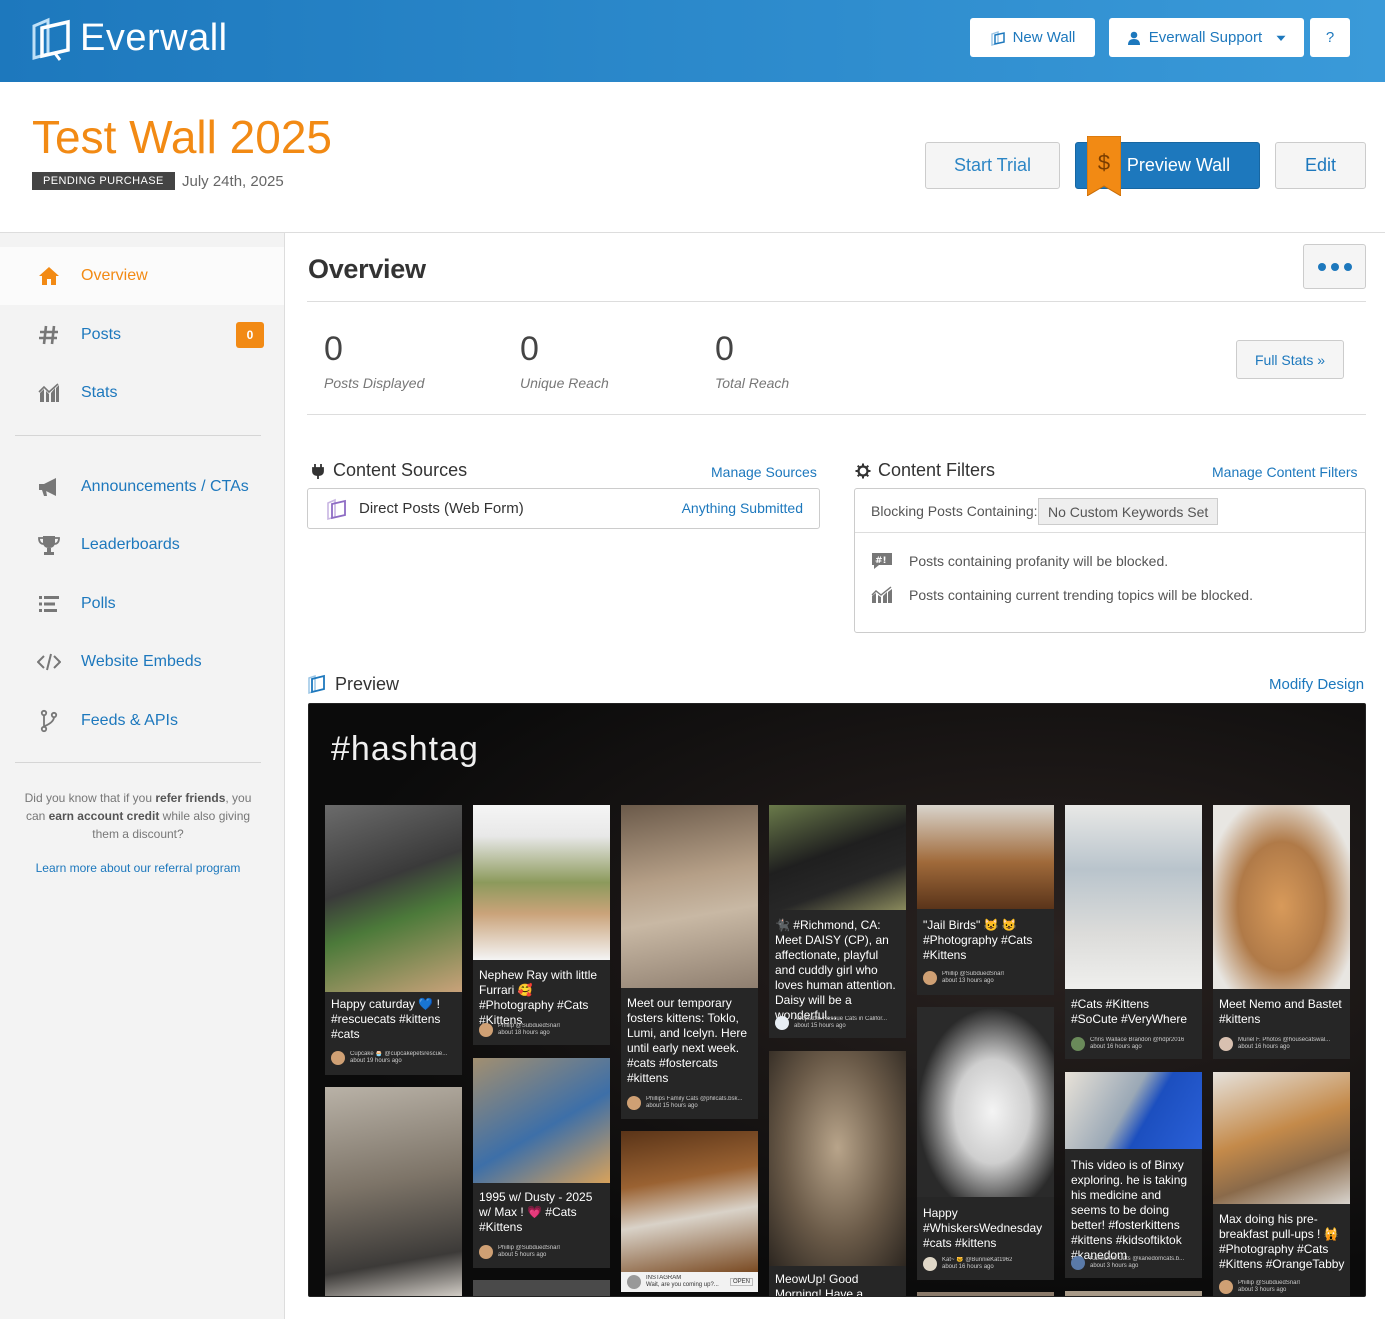 This screenshot has height=1319, width=1385. Describe the element at coordinates (90, 798) in the screenshot. I see `referral-text: Did you know that if you` at that location.